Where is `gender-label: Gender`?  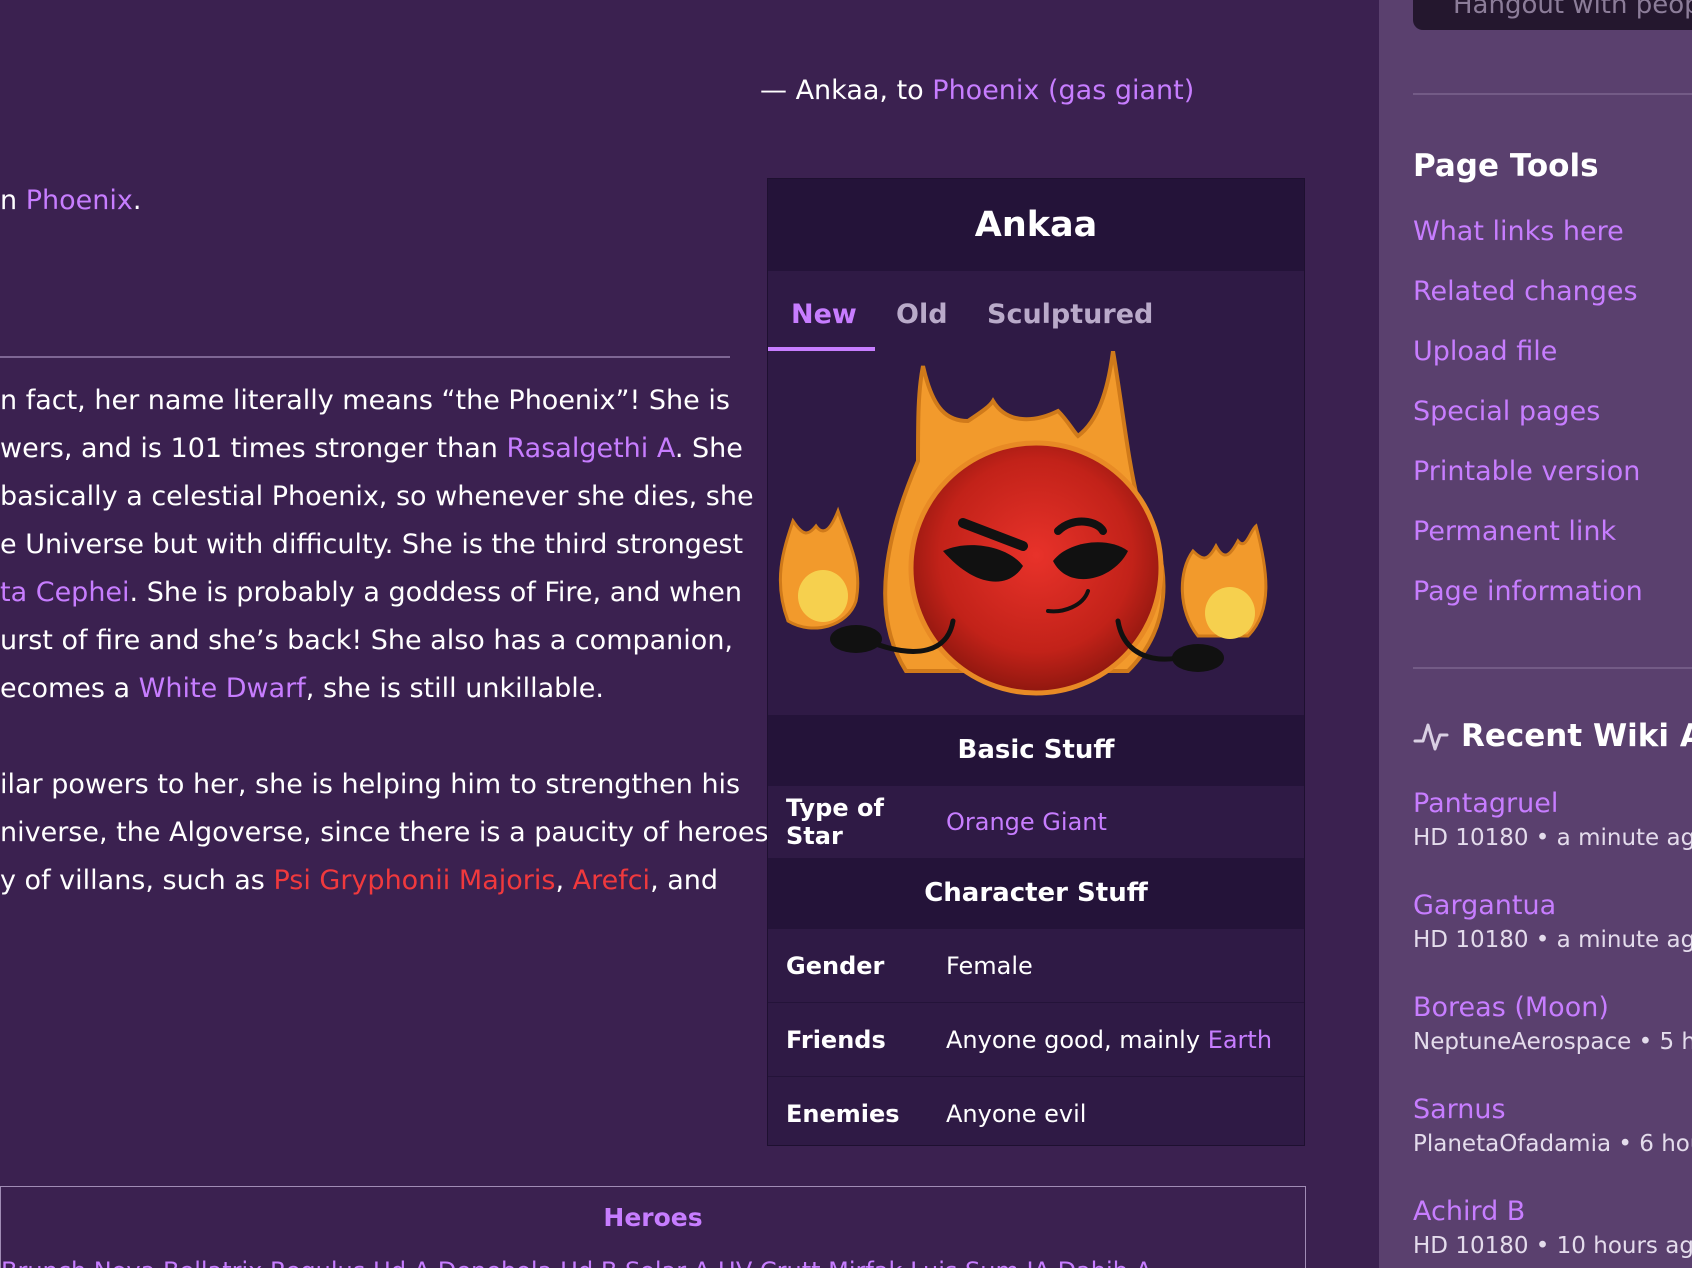 gender-label: Gender is located at coordinates (835, 965).